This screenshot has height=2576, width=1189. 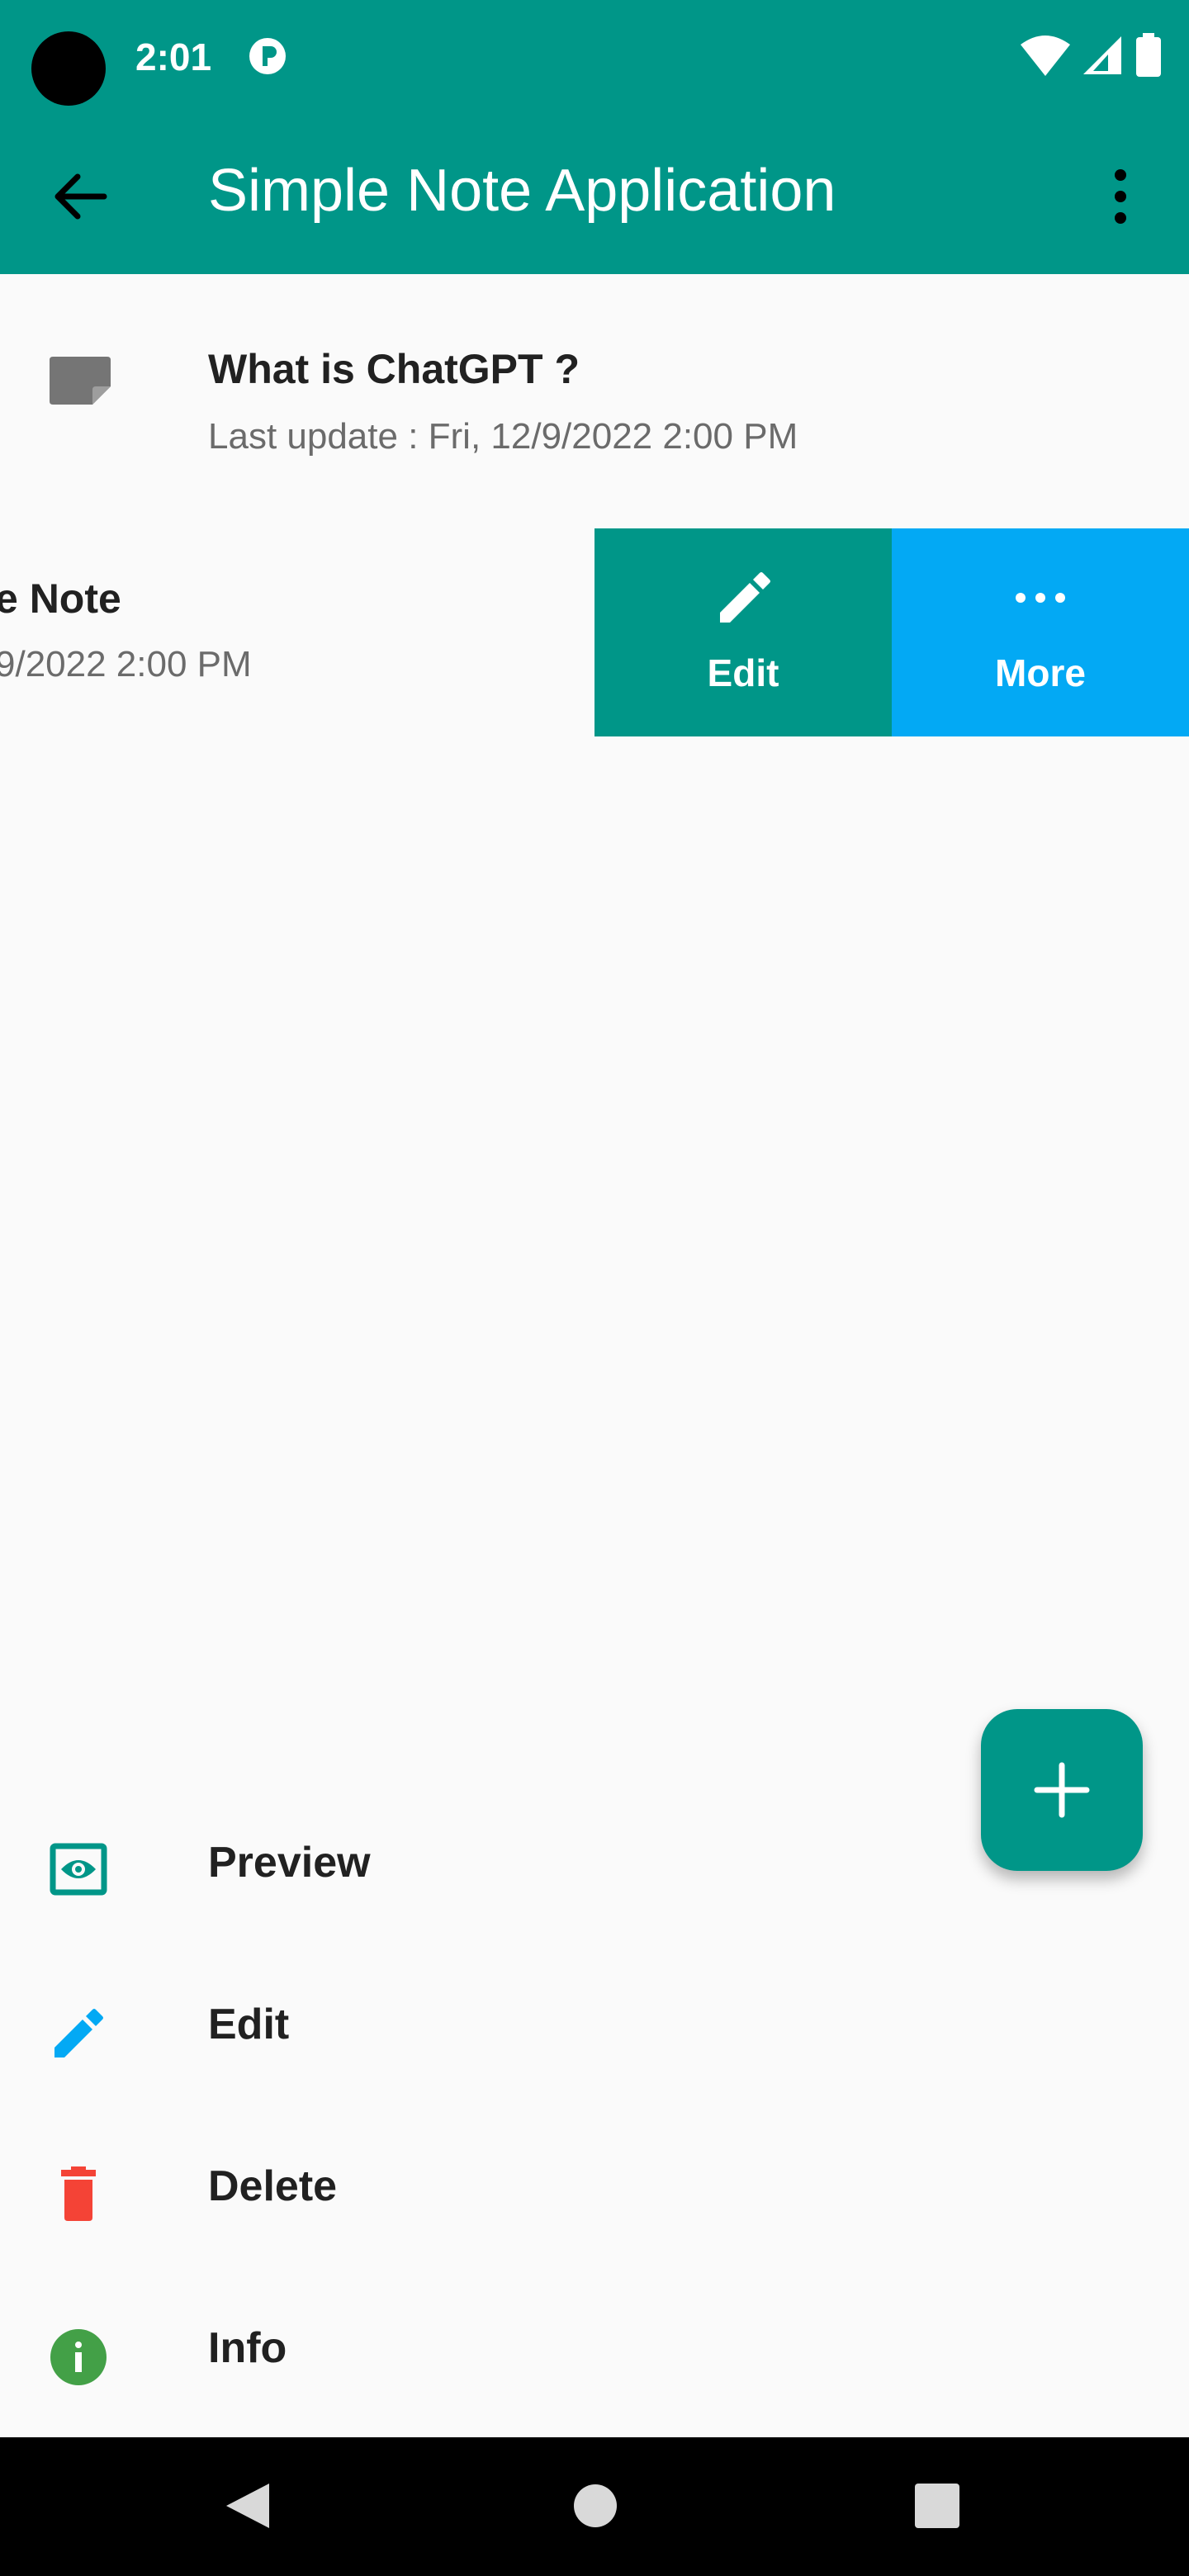 I want to click on swipe-more-button: More, so click(x=1040, y=632).